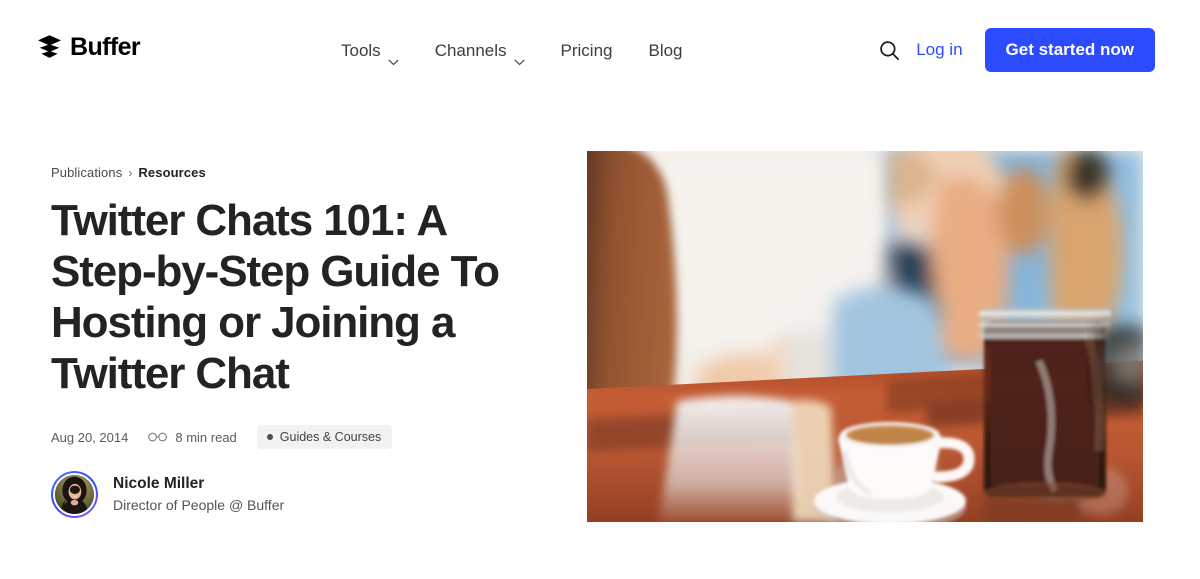 The width and height of the screenshot is (1200, 579). Describe the element at coordinates (889, 50) in the screenshot. I see `search-icon` at that location.